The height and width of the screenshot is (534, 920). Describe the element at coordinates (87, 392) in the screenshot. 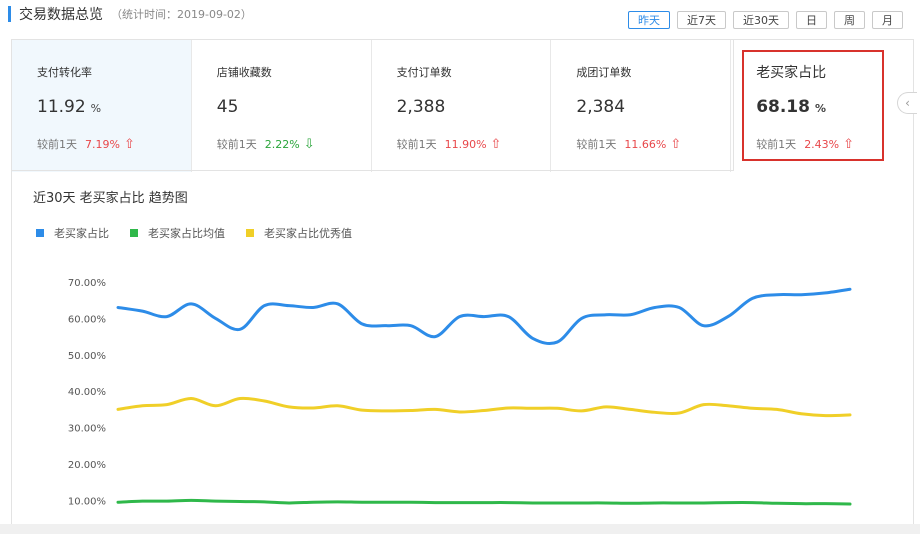

I see `y-tick-label: 40.00%` at that location.